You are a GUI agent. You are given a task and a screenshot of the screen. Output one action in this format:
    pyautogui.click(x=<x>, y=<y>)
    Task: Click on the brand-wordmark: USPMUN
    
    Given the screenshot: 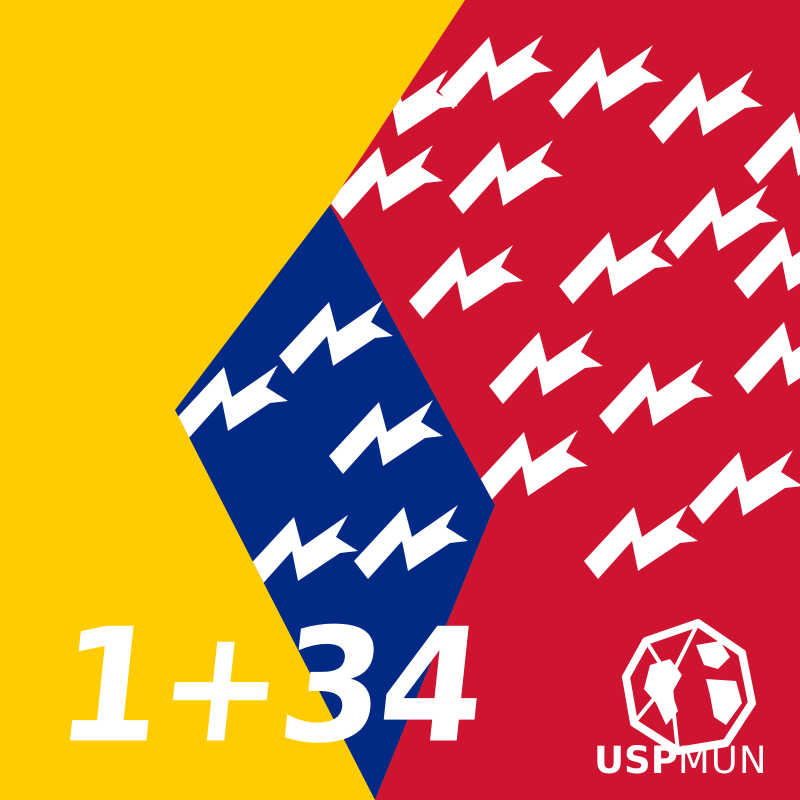 What is the action you would take?
    pyautogui.click(x=681, y=760)
    